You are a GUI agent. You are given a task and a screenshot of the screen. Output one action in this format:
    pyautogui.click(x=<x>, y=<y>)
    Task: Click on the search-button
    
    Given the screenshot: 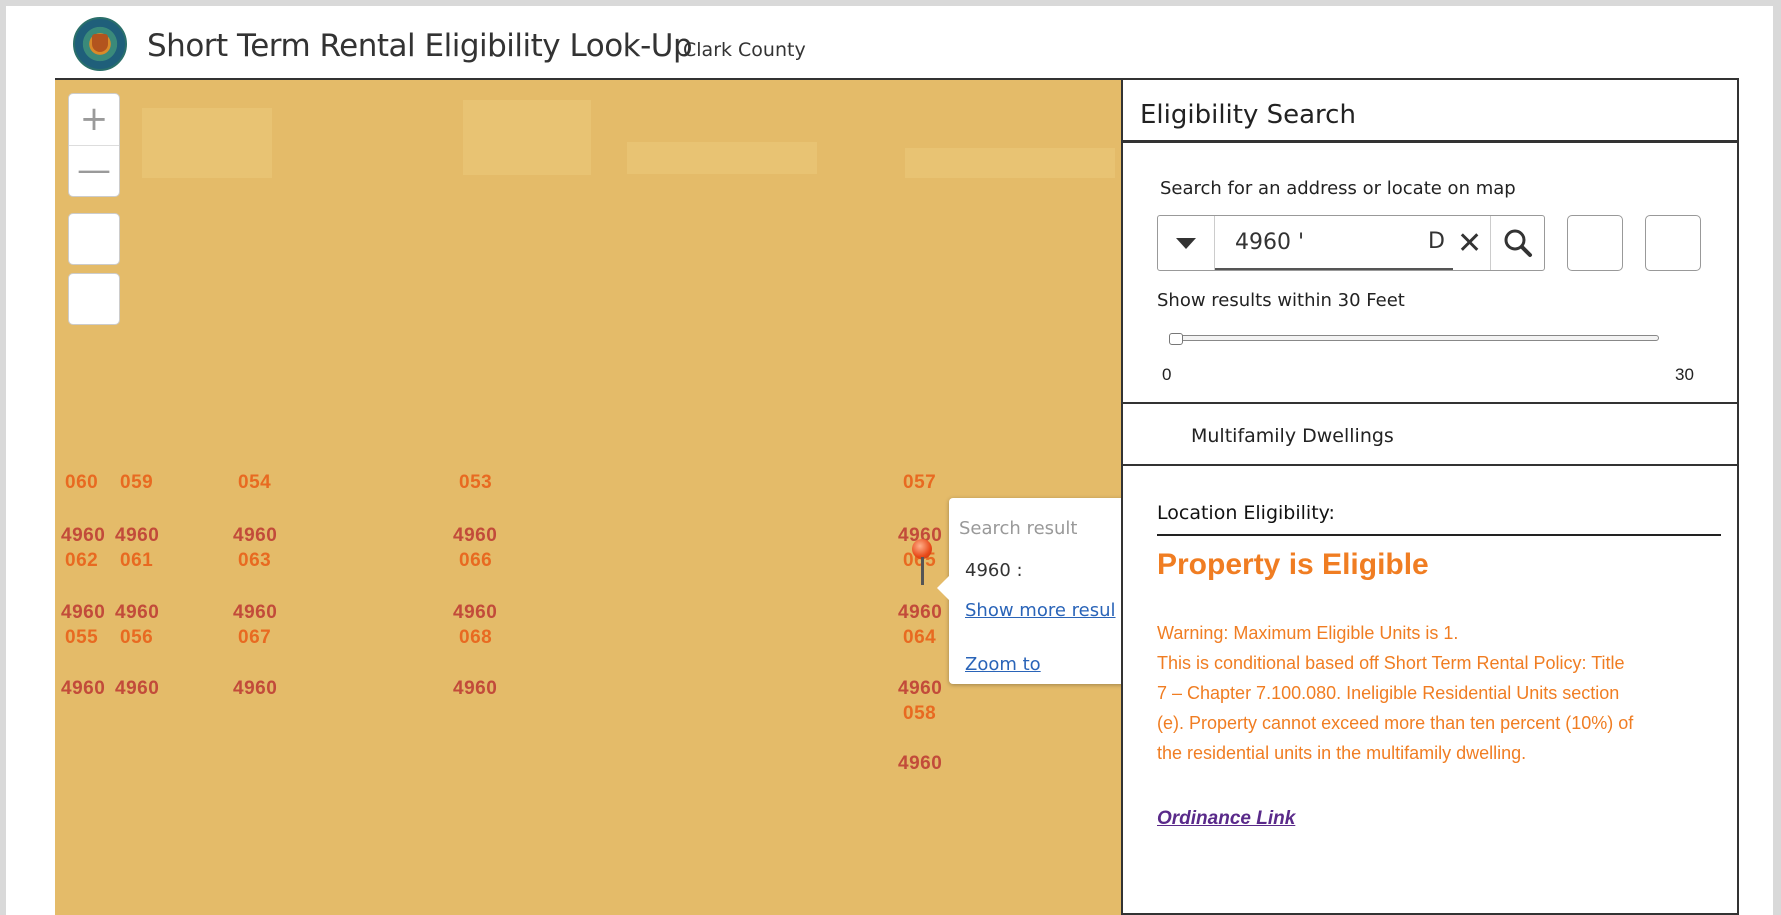 What is the action you would take?
    pyautogui.click(x=1517, y=243)
    